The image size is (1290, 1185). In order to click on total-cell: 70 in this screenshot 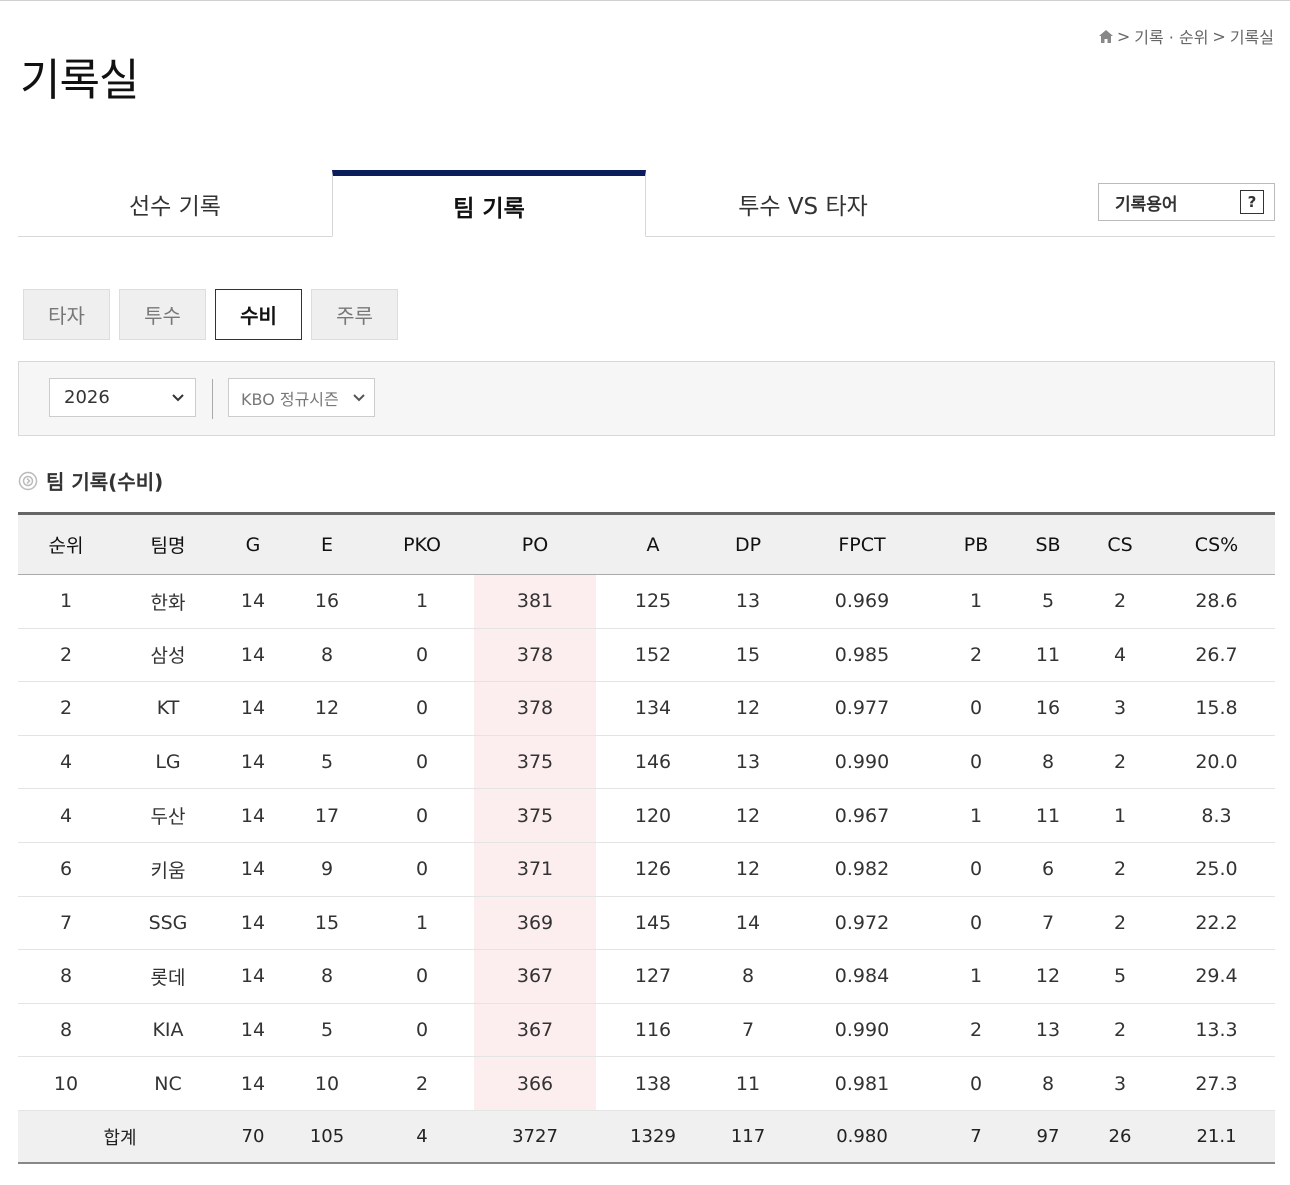, I will do `click(253, 1137)`.